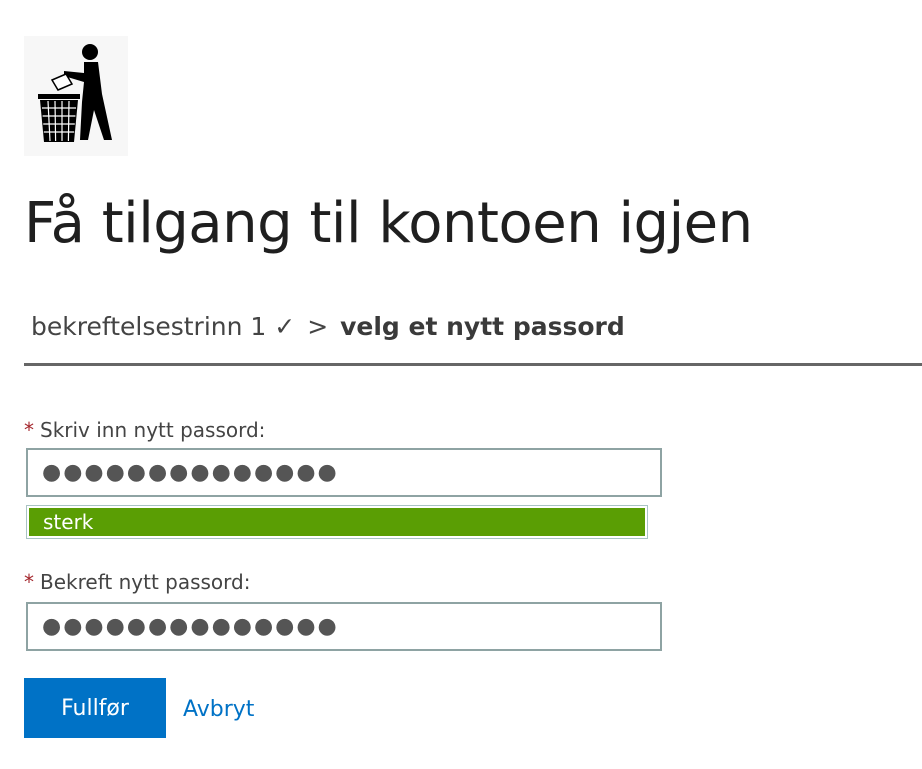 The image size is (922, 769). I want to click on page-title: Få tilgang til kontoen igjen, so click(388, 223).